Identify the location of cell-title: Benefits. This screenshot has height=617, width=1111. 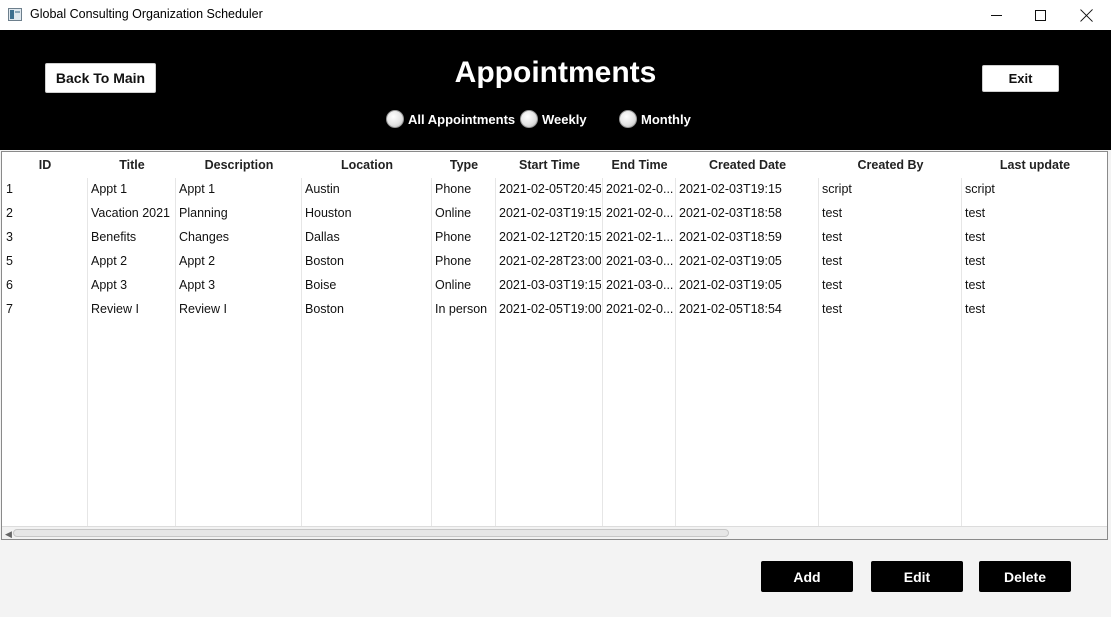
(114, 237).